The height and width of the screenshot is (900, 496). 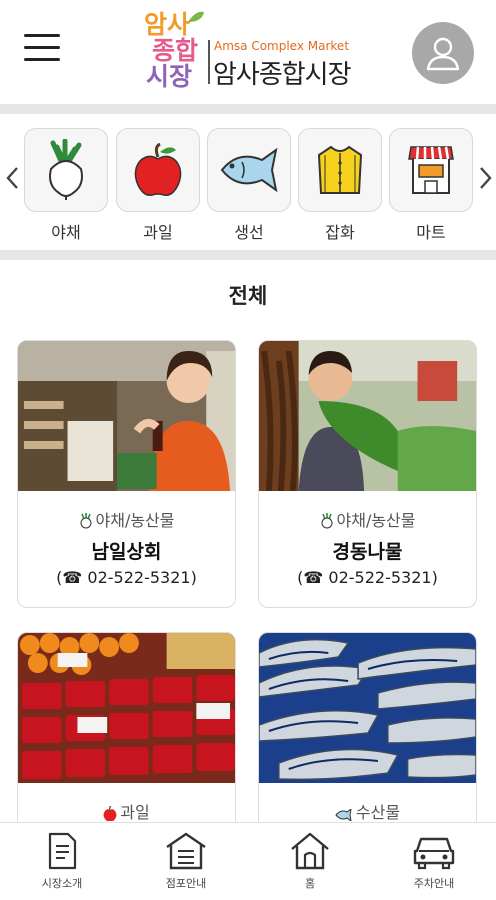 I want to click on bottom-navigation: 시장소개 점포안내 홈 주차안내, so click(x=248, y=861).